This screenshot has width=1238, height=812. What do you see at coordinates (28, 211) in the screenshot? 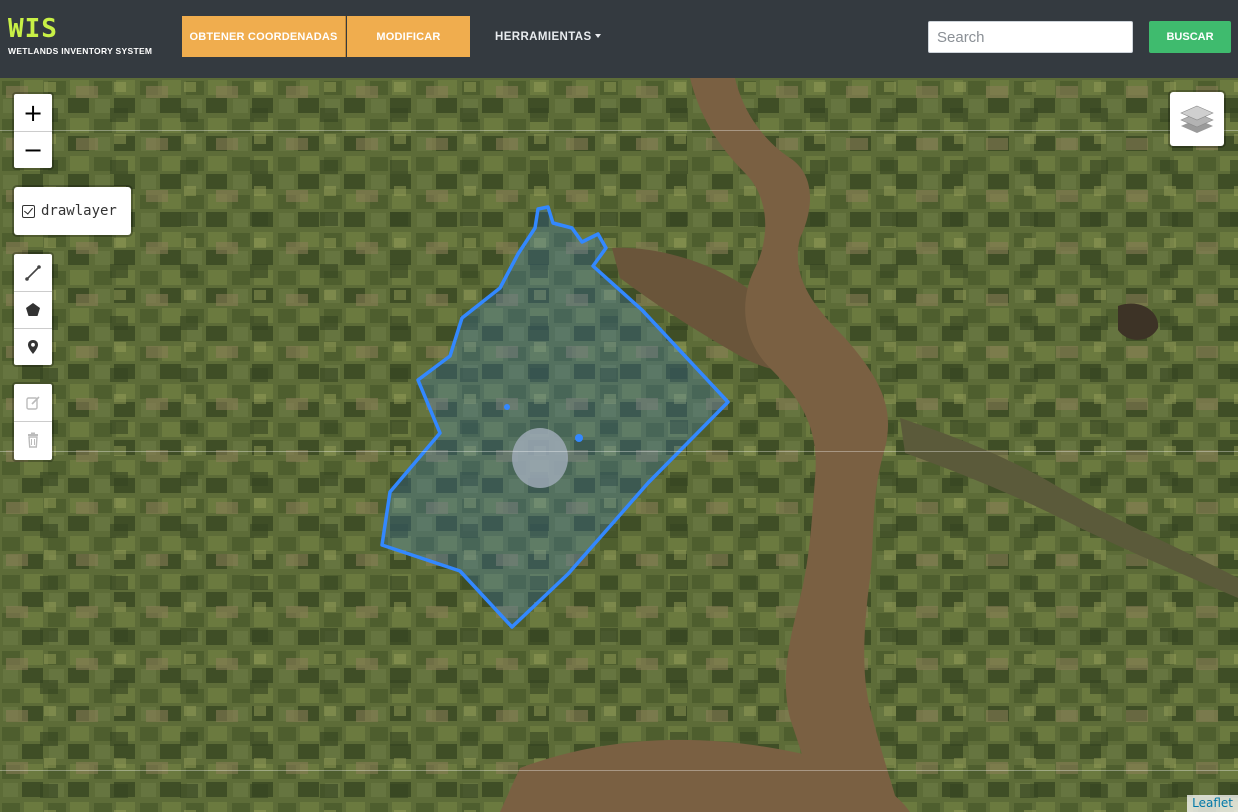
I see `drawlayer-checkbox` at bounding box center [28, 211].